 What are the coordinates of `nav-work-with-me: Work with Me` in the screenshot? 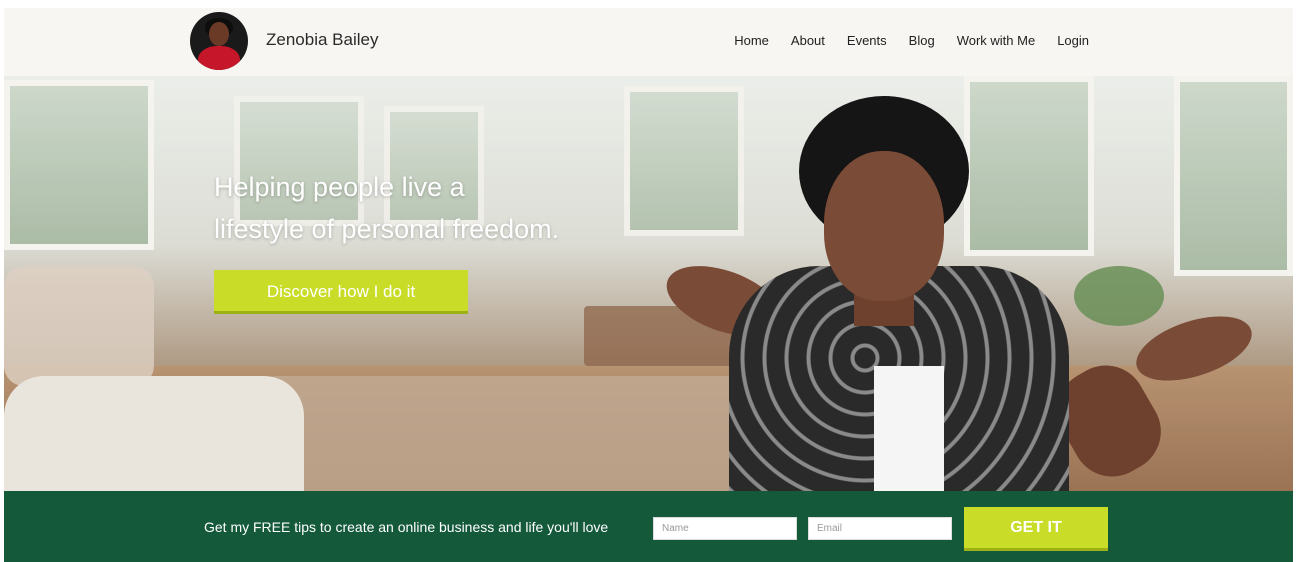 It's located at (996, 40).